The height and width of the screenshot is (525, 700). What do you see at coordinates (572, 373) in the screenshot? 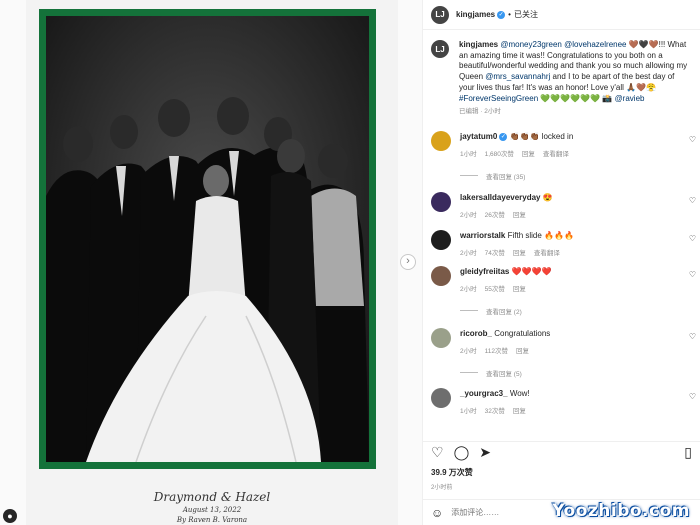
I see `view-replies-button: 查看回复 (5)` at bounding box center [572, 373].